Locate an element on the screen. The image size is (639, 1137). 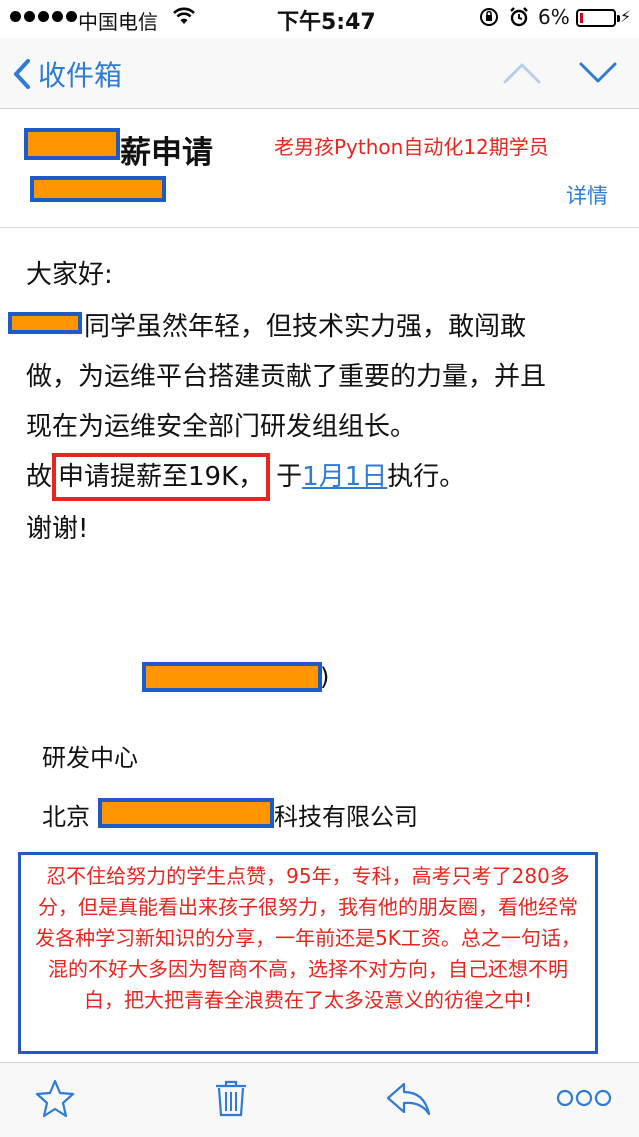
next-message-button is located at coordinates (598, 75).